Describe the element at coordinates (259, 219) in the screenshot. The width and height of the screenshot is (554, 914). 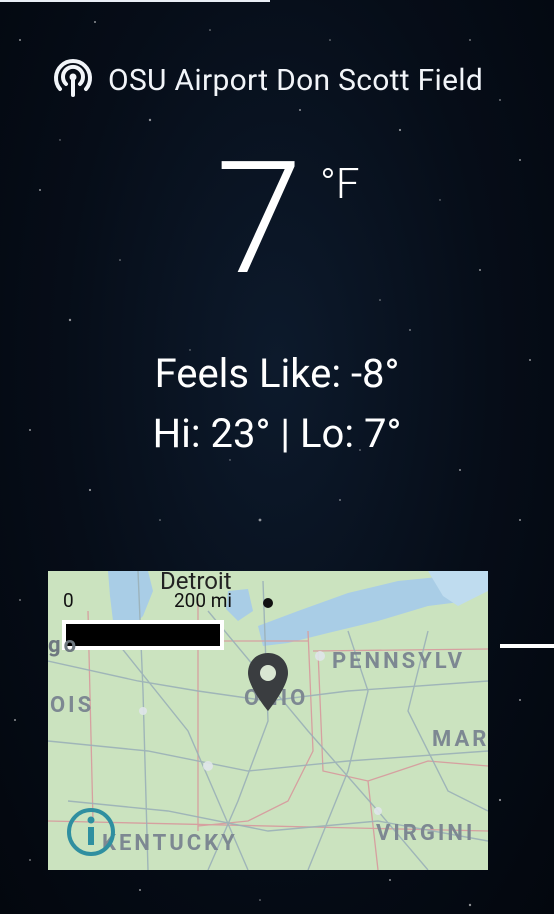
I see `temperature-value: 7` at that location.